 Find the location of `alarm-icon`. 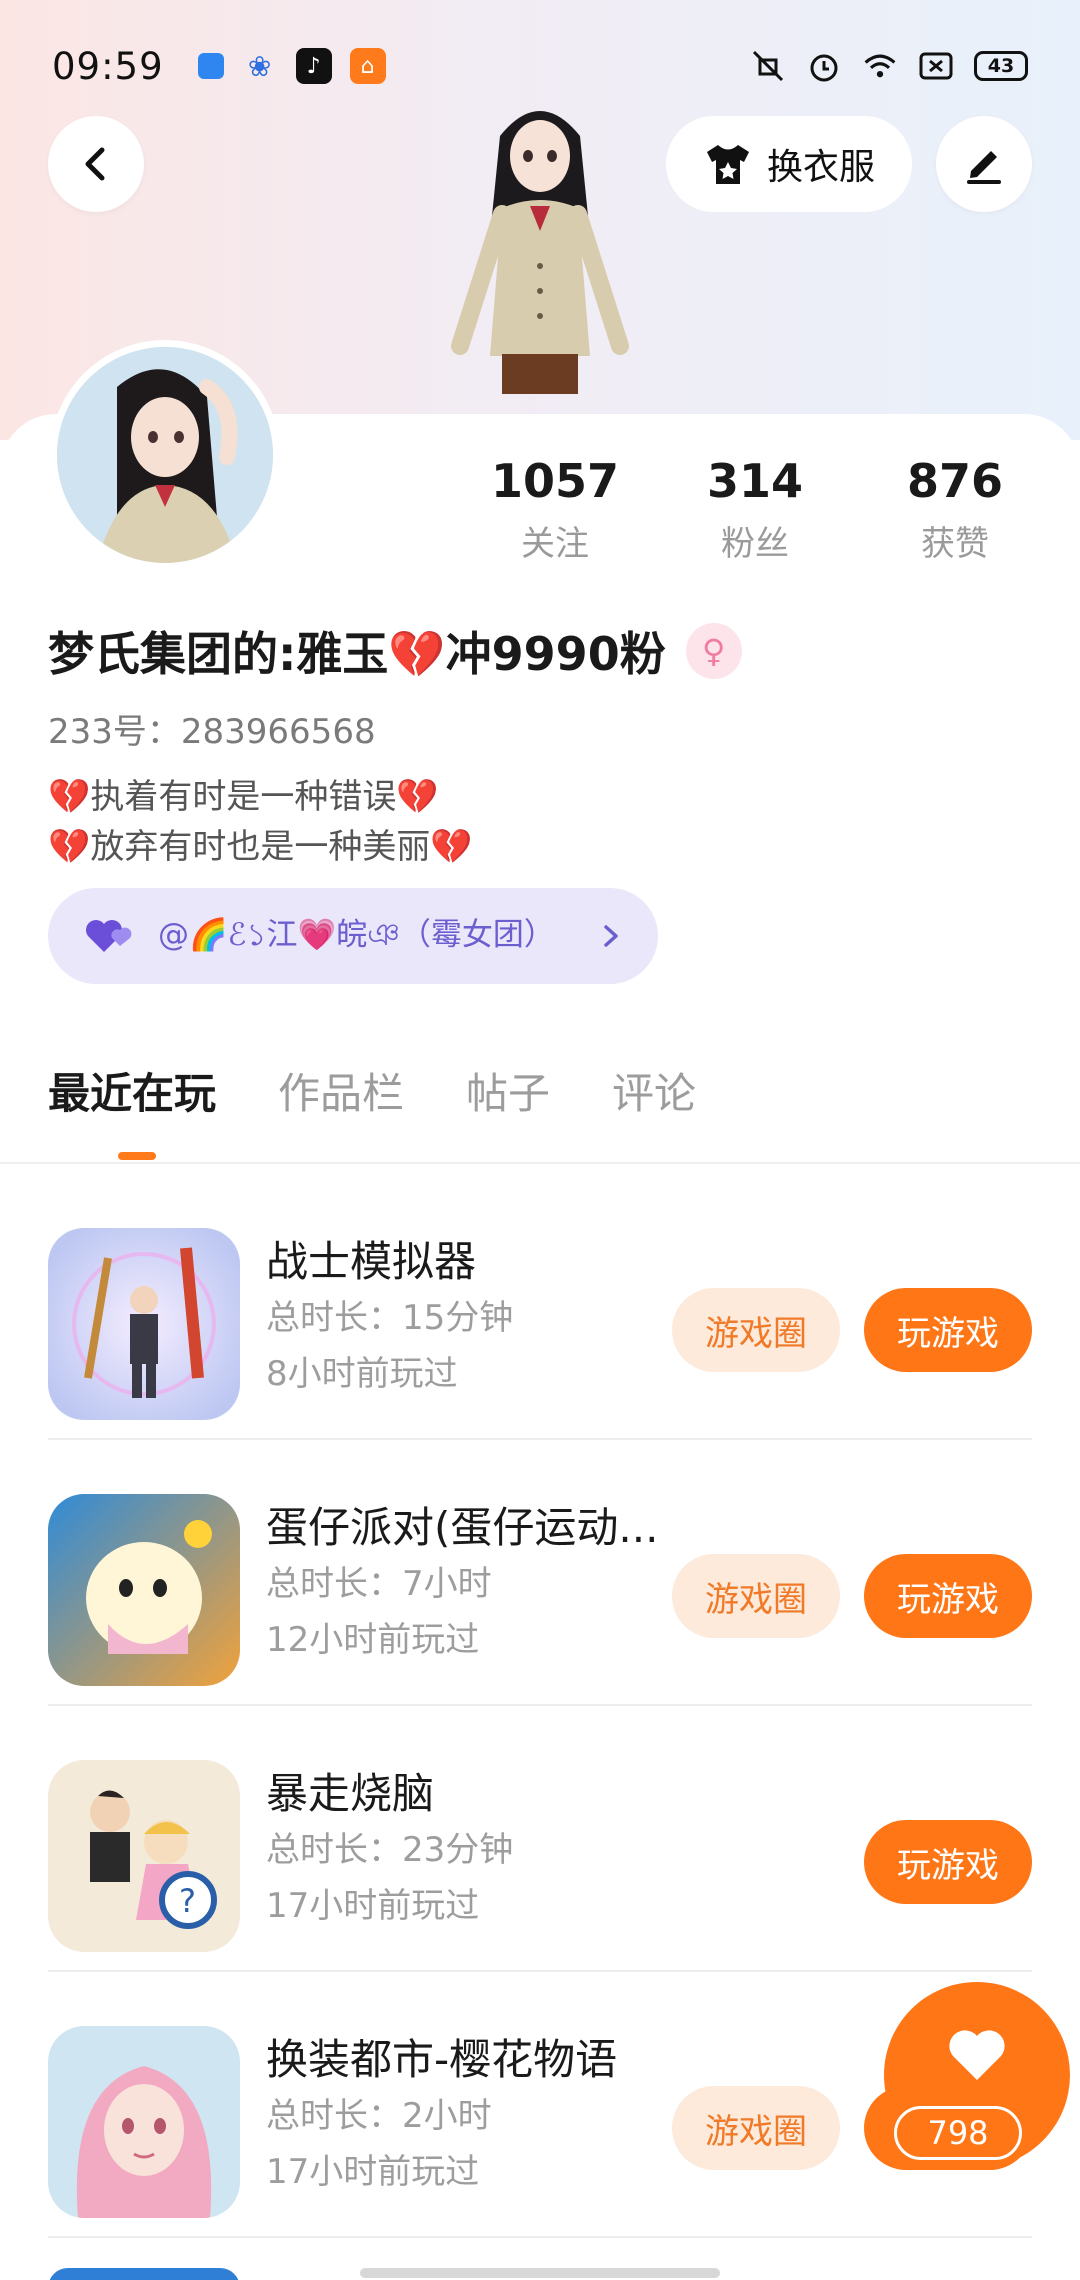

alarm-icon is located at coordinates (824, 66).